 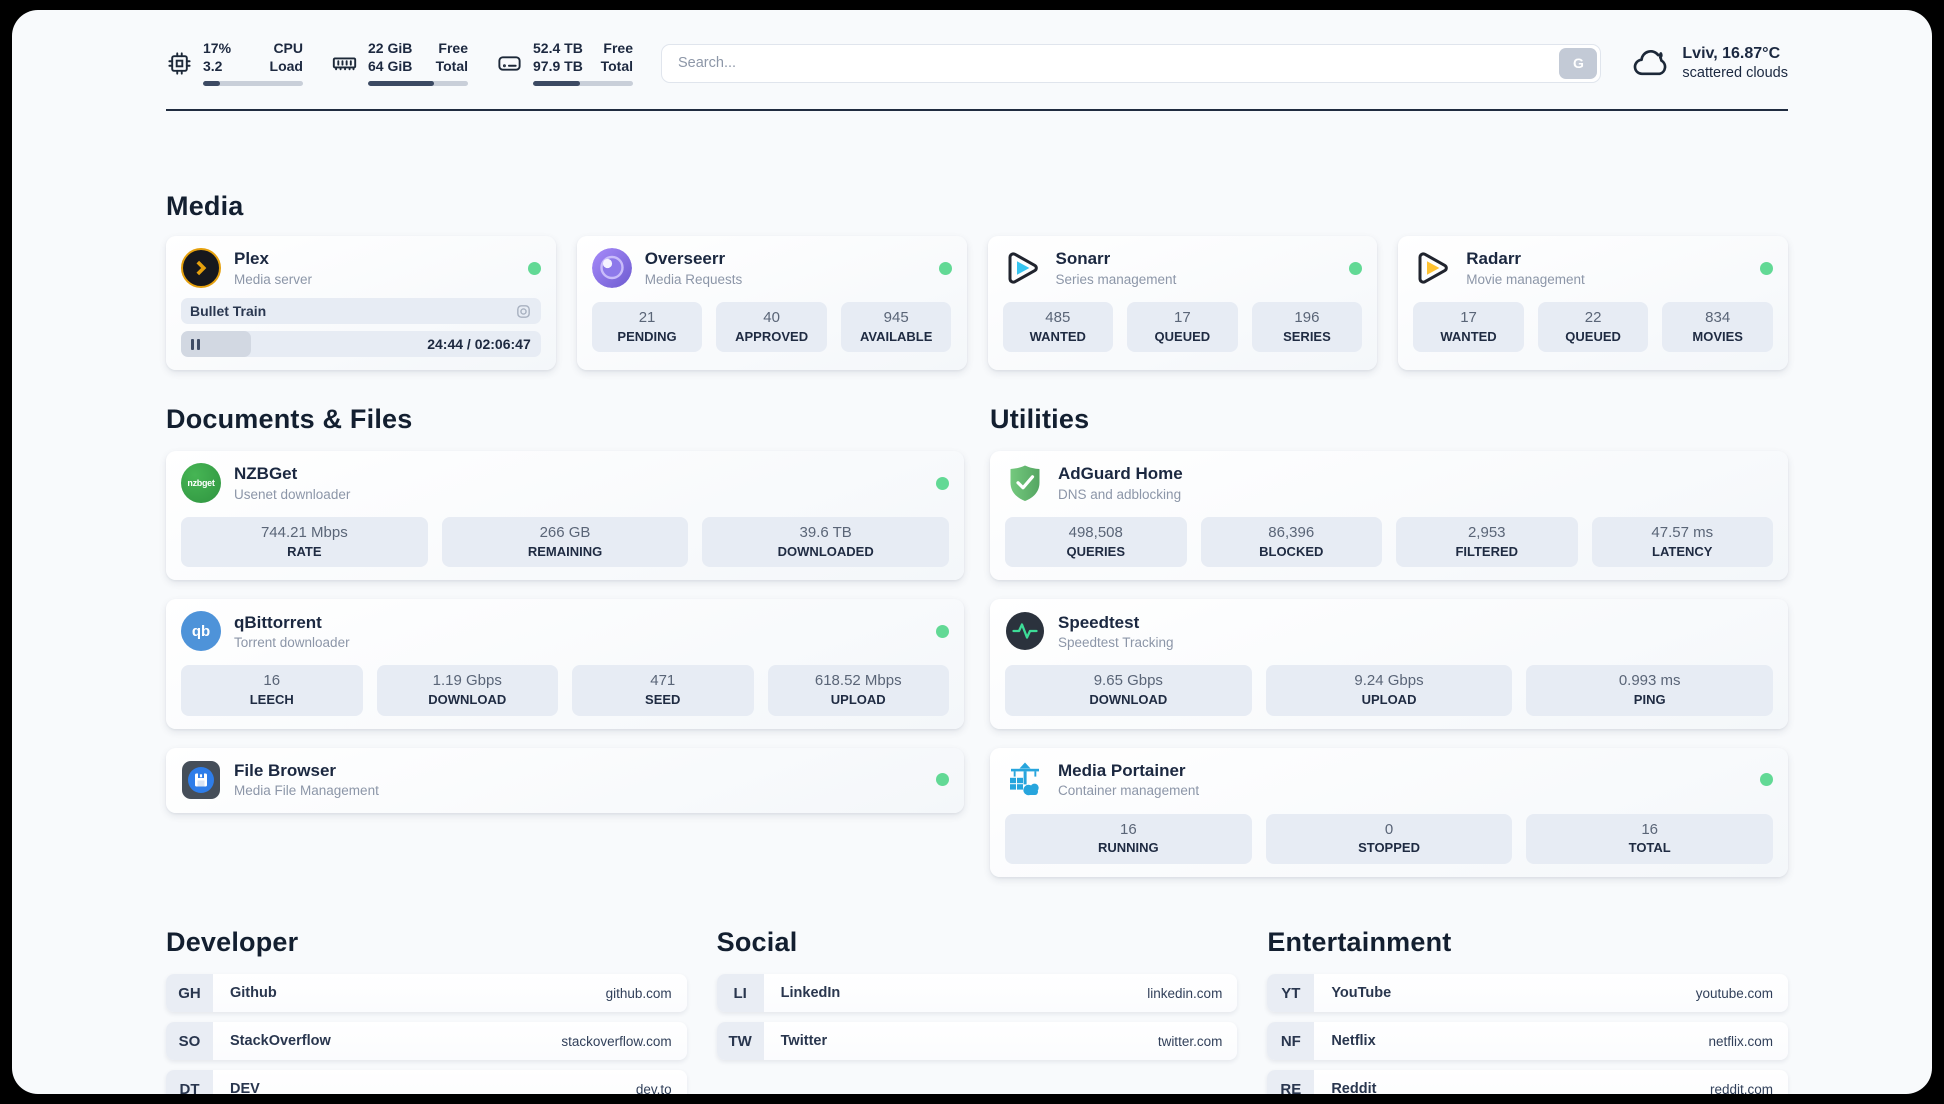 I want to click on stat-box: 485 WANTED, so click(x=1058, y=327).